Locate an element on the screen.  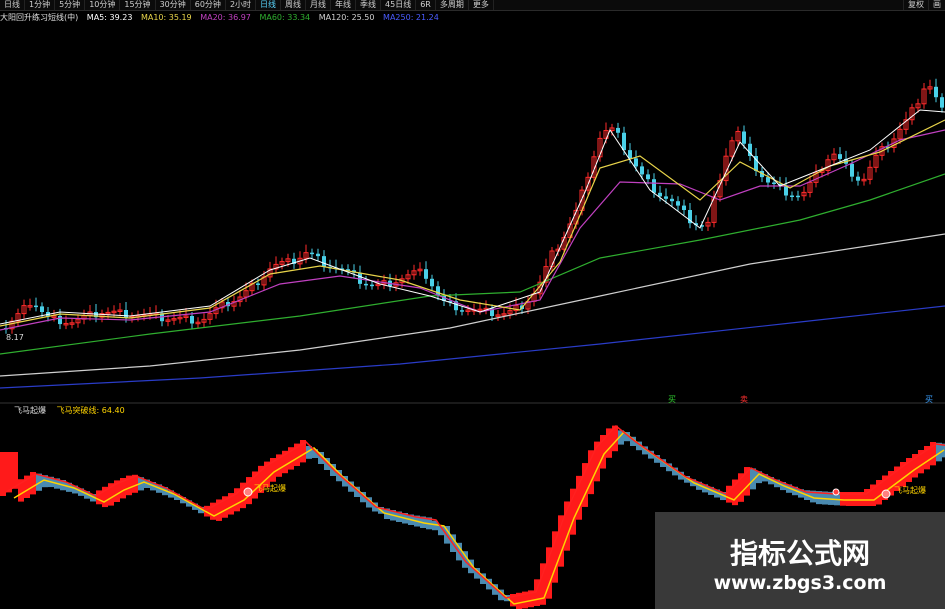
indicator-legend: 飞马起爆 飞马突破线: 64.40 is located at coordinates (300, 411).